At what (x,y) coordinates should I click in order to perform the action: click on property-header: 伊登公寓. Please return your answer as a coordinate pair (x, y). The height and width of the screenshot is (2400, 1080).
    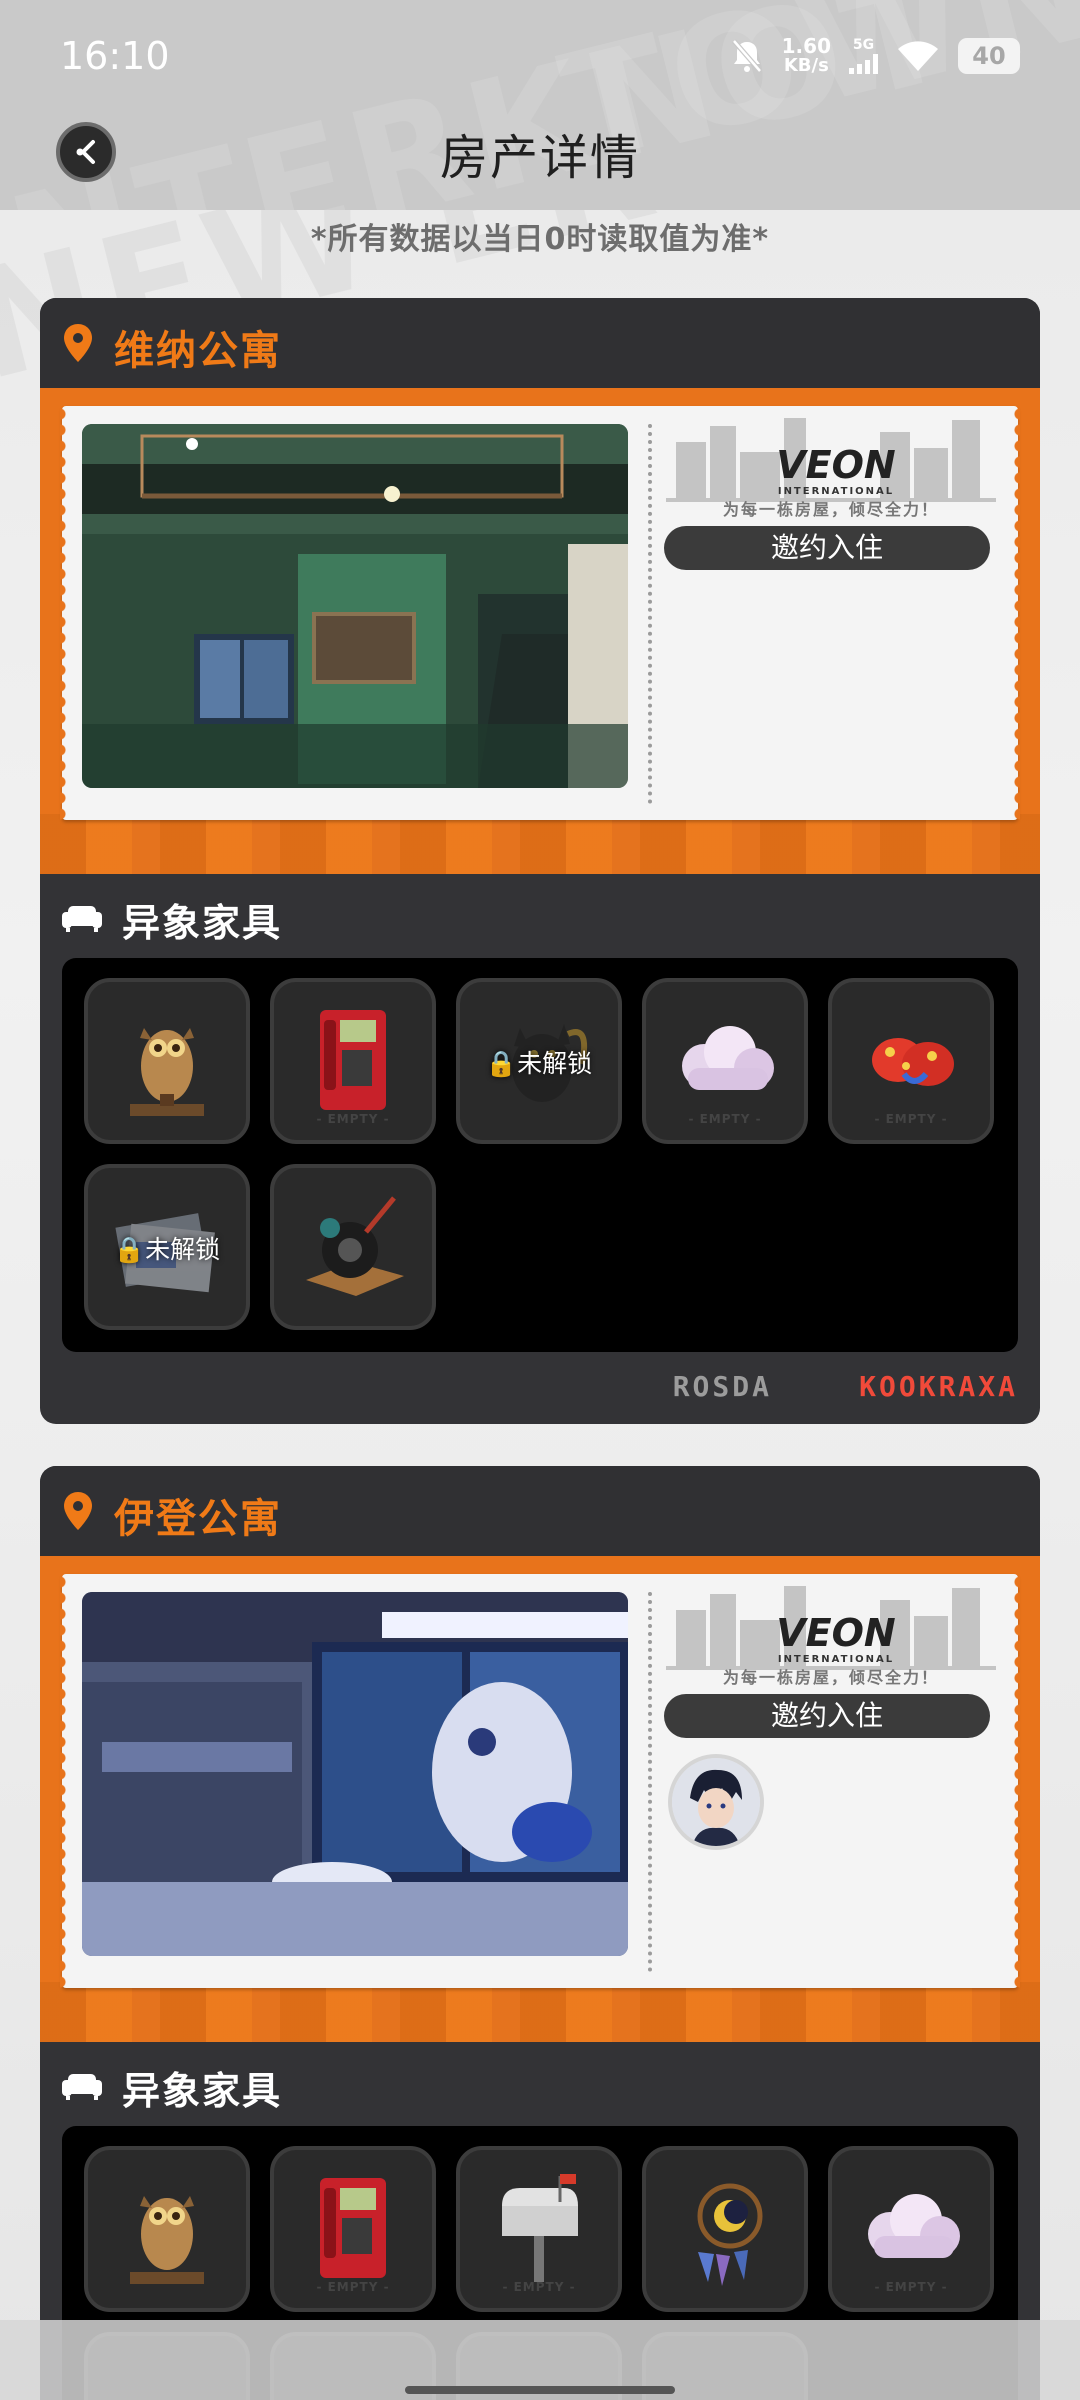
    Looking at the image, I should click on (540, 1511).